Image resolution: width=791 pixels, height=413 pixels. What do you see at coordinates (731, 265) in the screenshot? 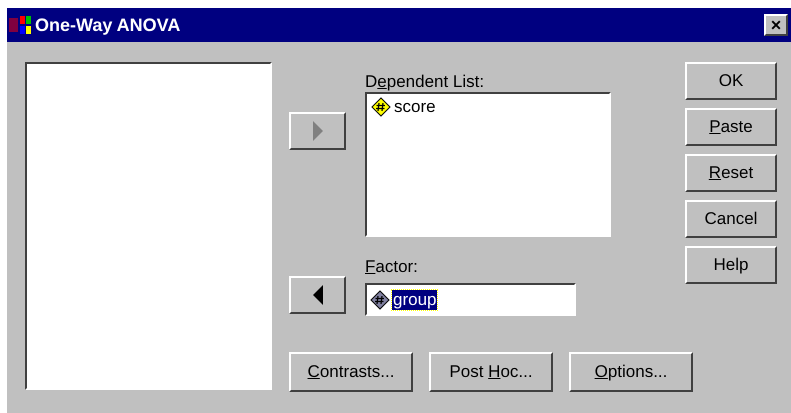
I see `dialog-button: Help` at bounding box center [731, 265].